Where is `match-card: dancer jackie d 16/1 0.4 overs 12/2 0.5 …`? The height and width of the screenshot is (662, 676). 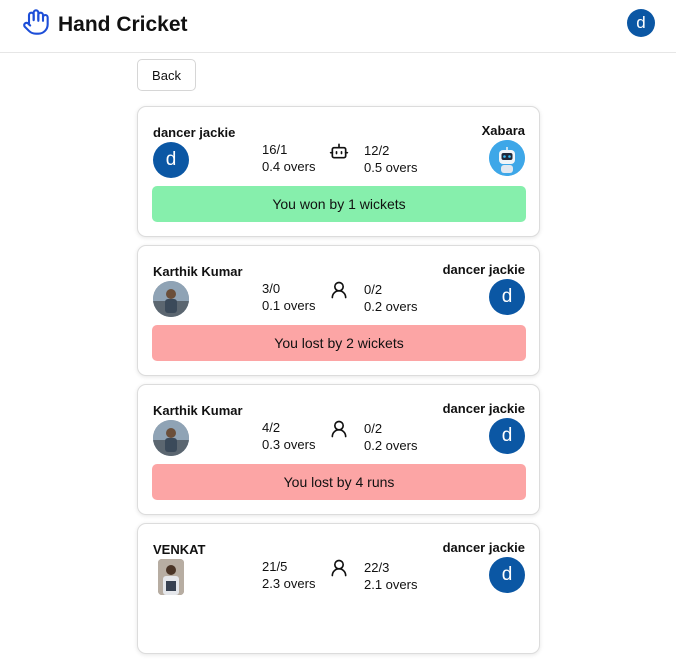 match-card: dancer jackie d 16/1 0.4 overs 12/2 0.5 … is located at coordinates (338, 171).